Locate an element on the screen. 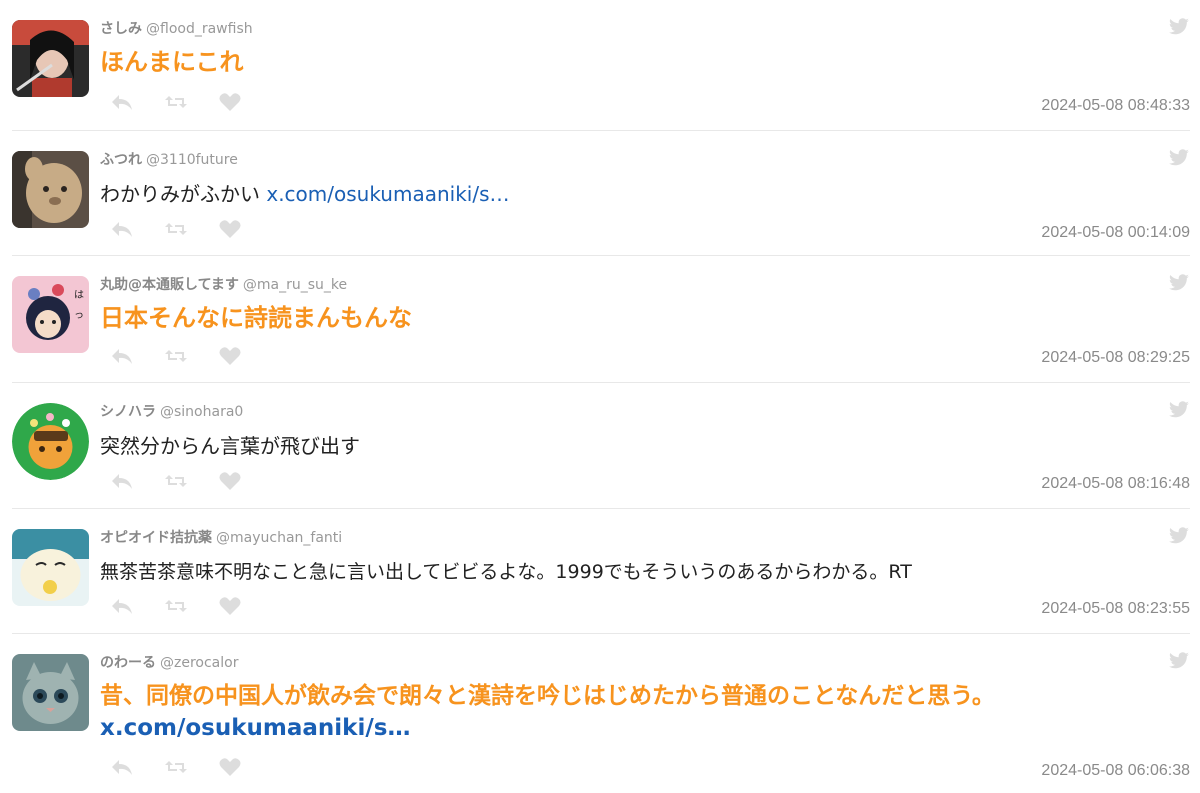 The height and width of the screenshot is (793, 1200). tweet-meta: 丸助@本通販してます @ma_ru_su_ke is located at coordinates (223, 284).